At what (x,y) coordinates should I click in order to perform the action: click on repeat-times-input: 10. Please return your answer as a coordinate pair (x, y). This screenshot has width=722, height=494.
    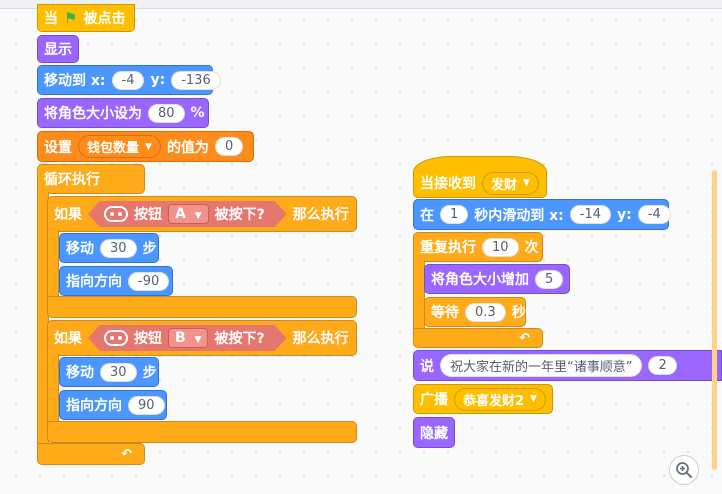
    Looking at the image, I should click on (500, 247).